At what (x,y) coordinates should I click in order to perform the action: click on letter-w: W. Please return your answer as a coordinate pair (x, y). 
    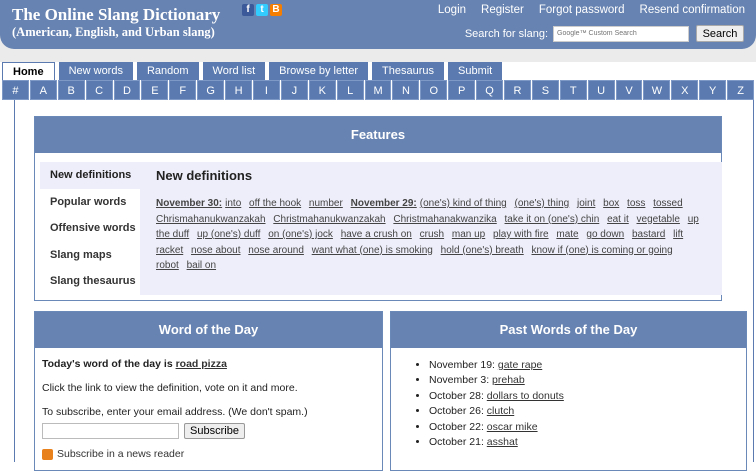
    Looking at the image, I should click on (657, 90).